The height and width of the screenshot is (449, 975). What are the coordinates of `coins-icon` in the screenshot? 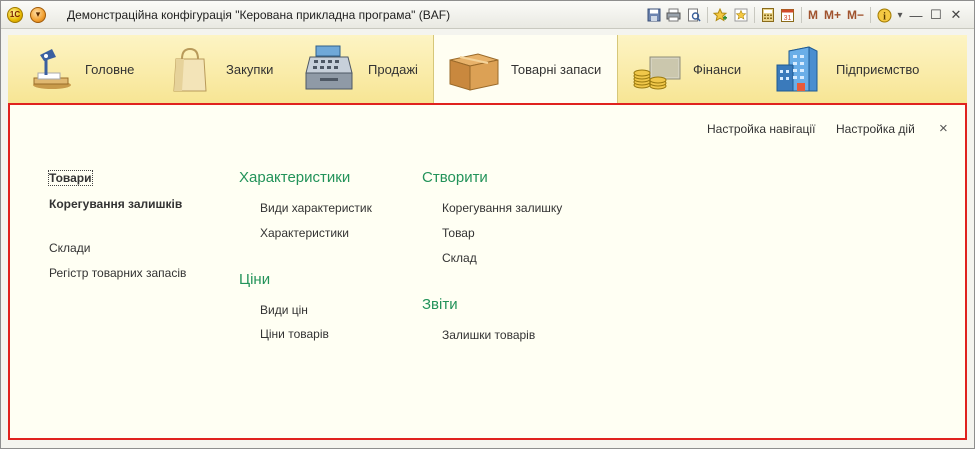 It's located at (657, 70).